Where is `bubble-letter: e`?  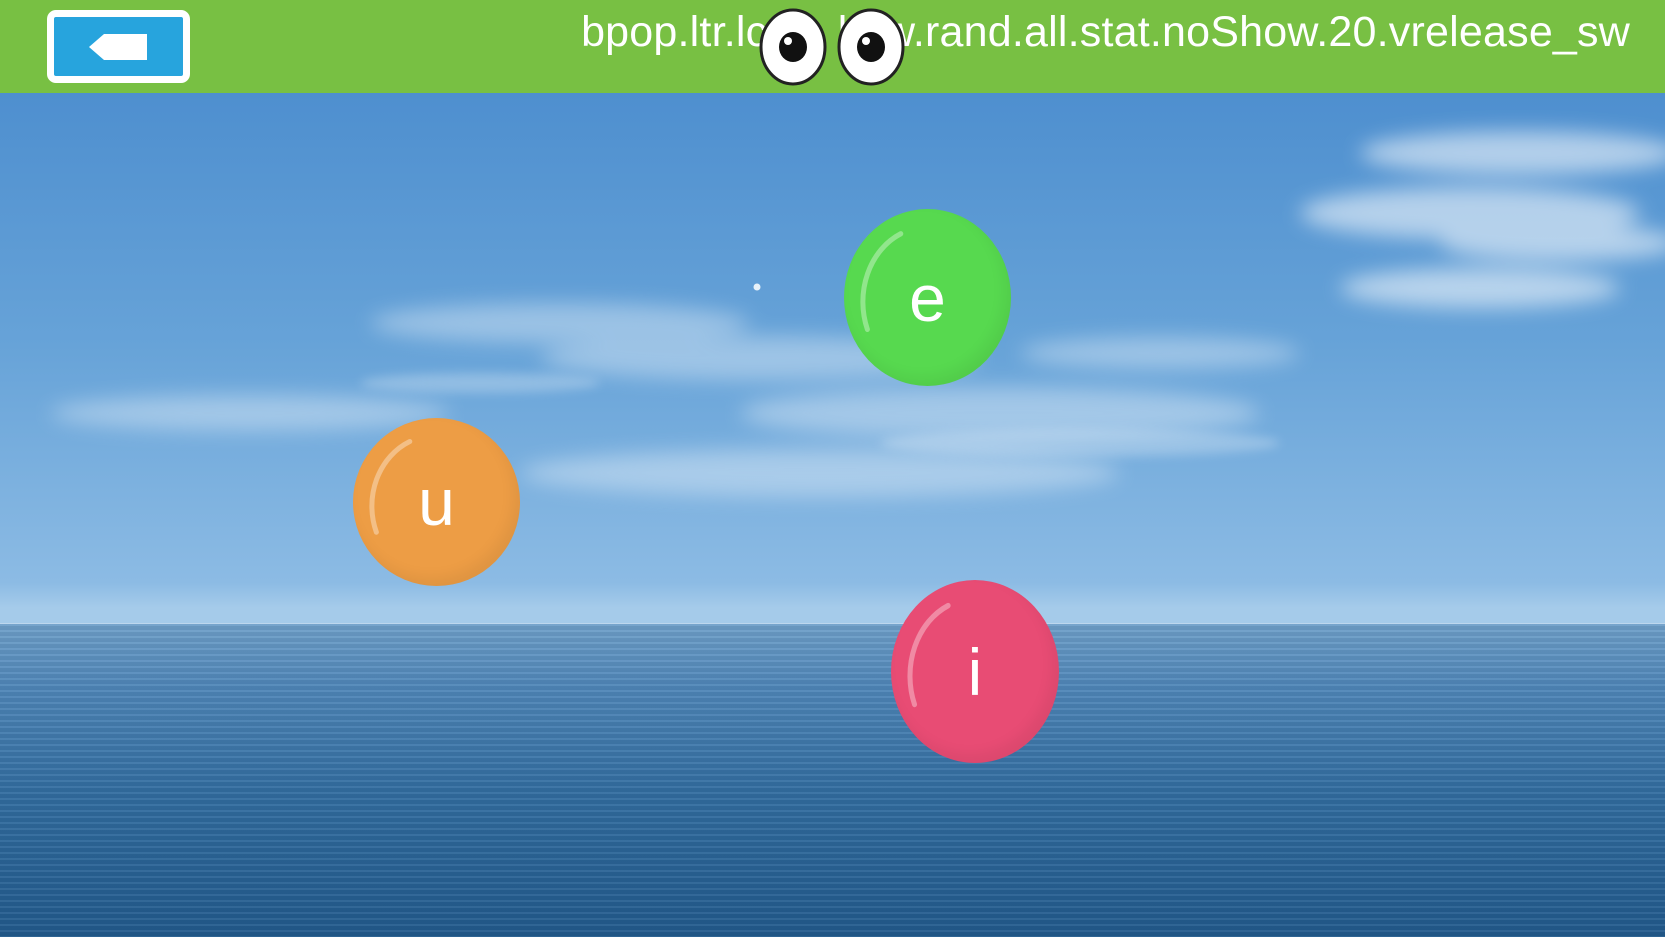
bubble-letter: e is located at coordinates (927, 297).